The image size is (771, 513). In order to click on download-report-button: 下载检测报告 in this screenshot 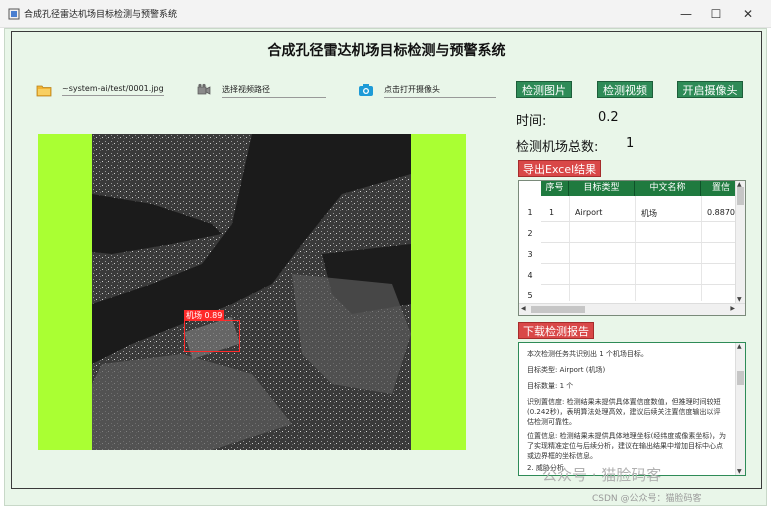, I will do `click(556, 330)`.